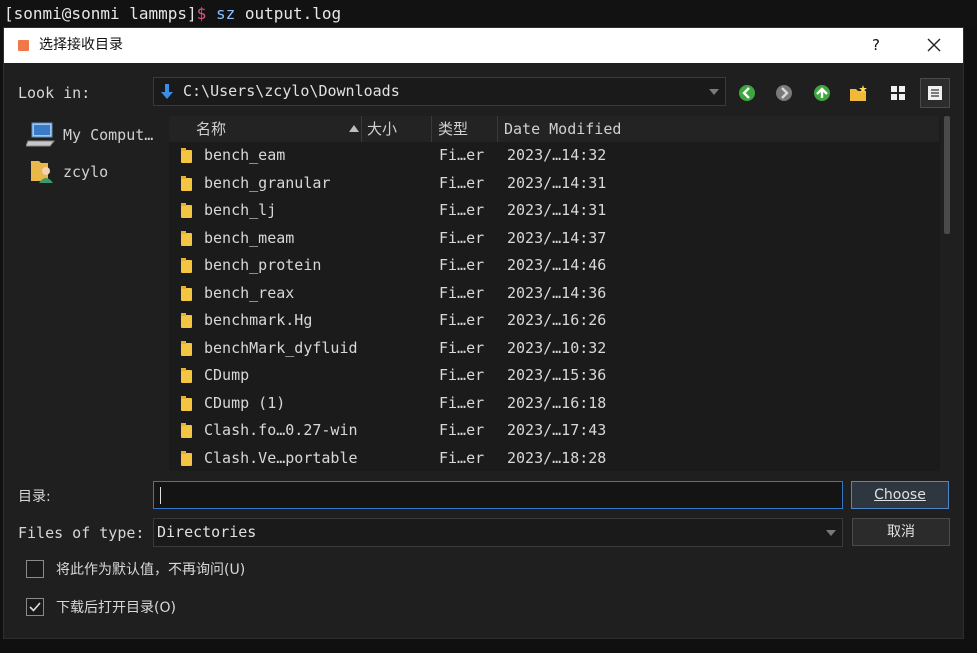 The width and height of the screenshot is (977, 653). I want to click on file-name: bench_granular, so click(267, 182).